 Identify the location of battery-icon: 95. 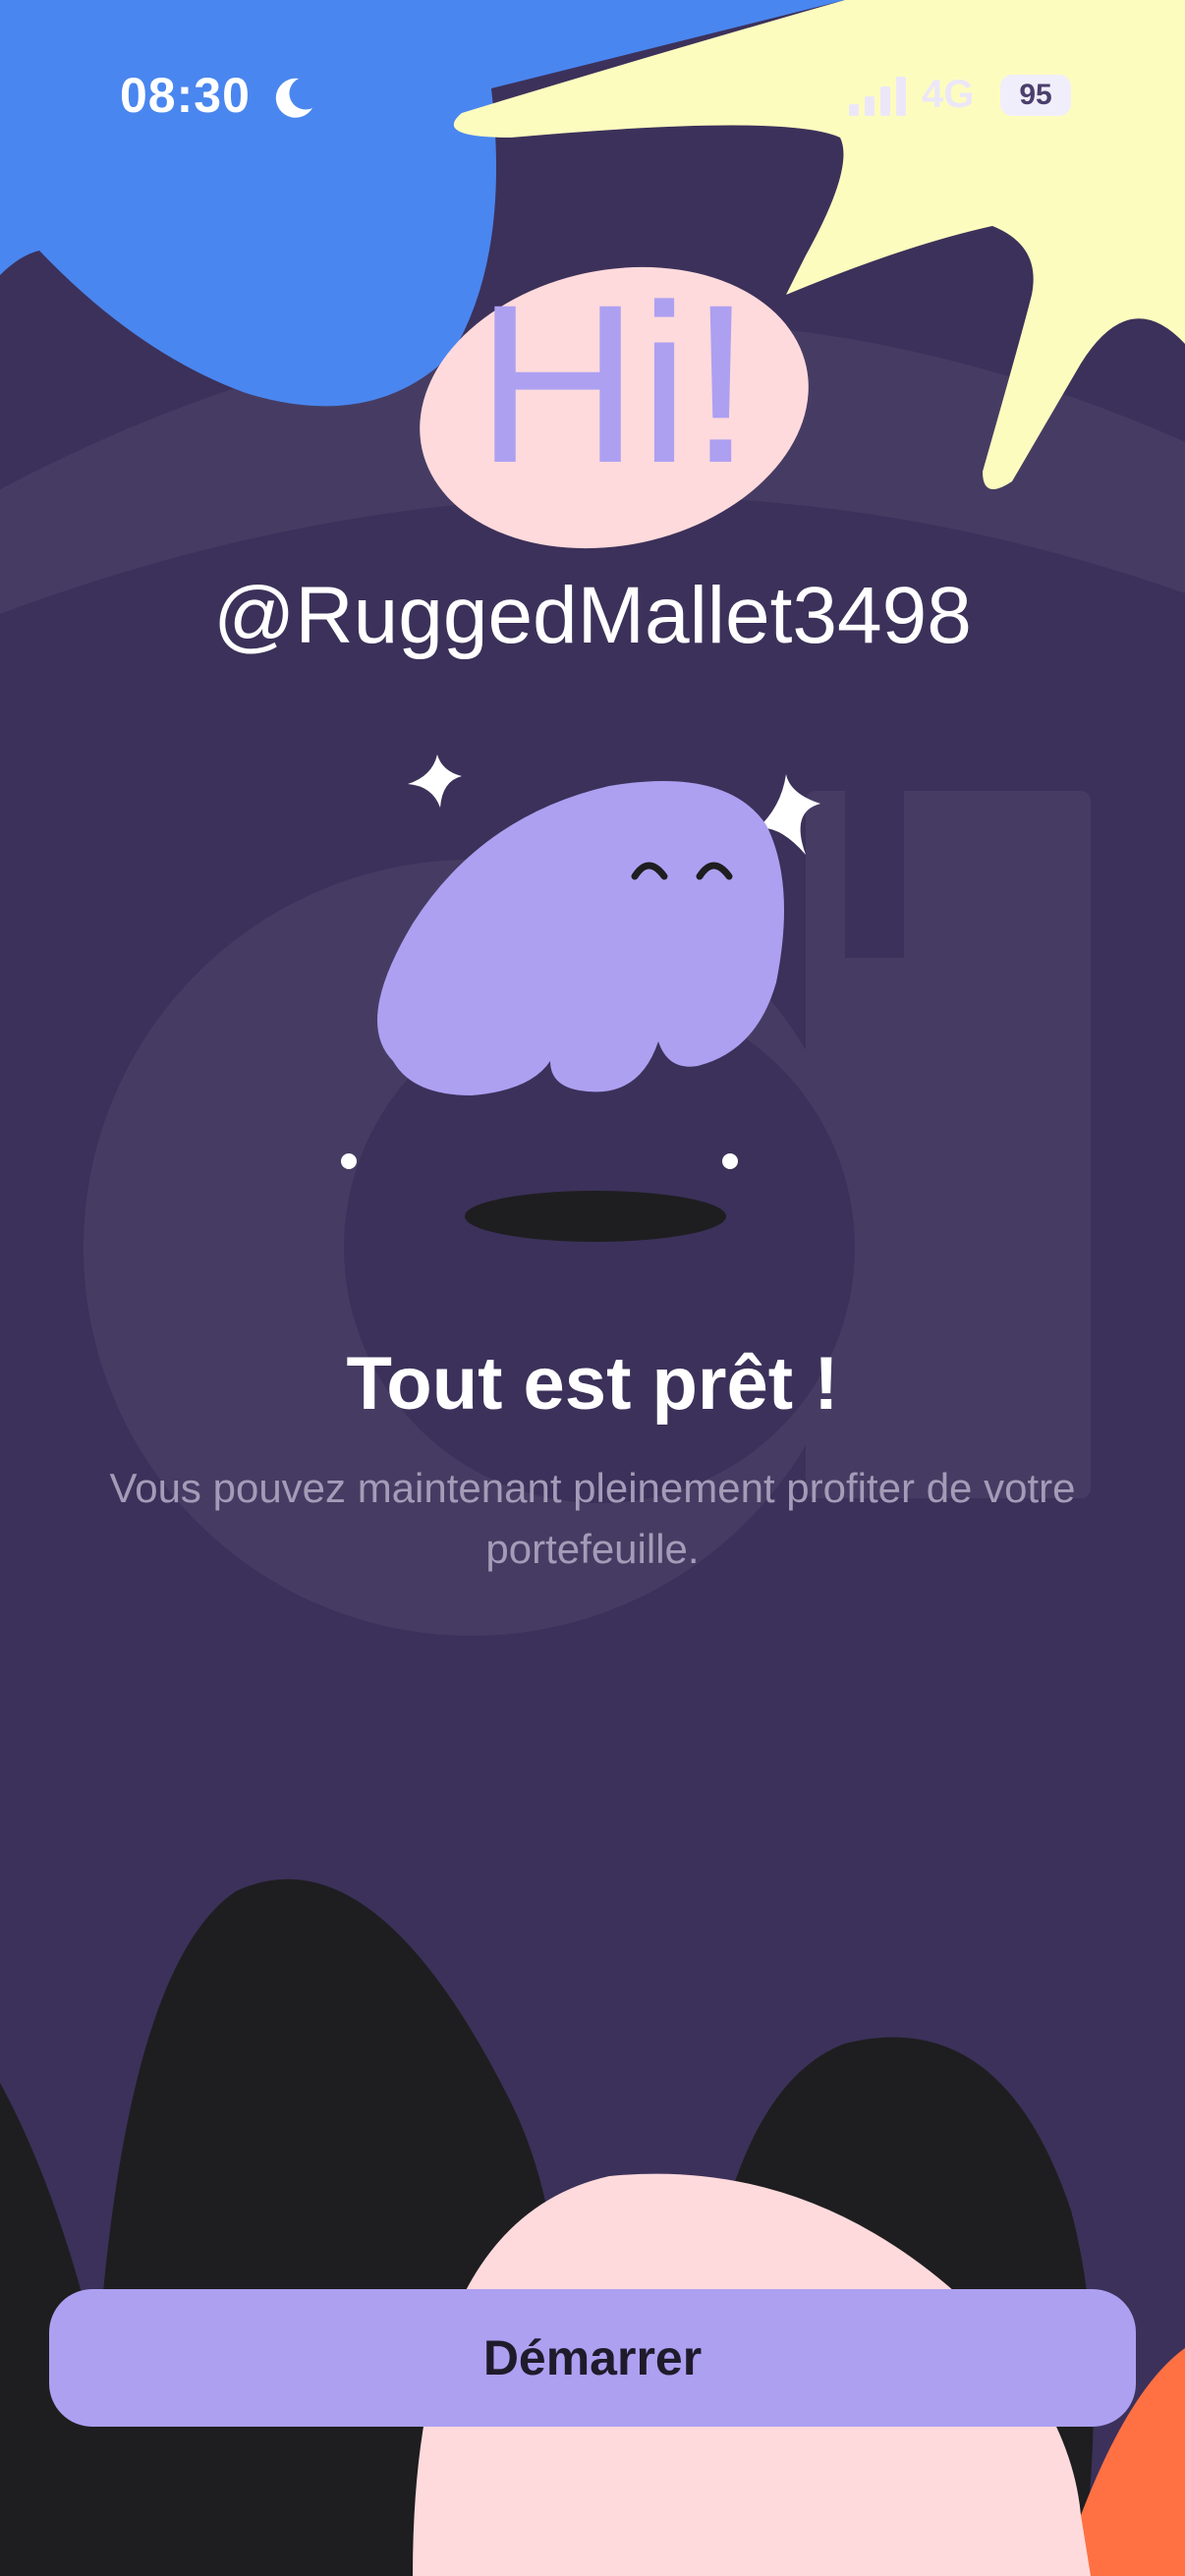
(1035, 95).